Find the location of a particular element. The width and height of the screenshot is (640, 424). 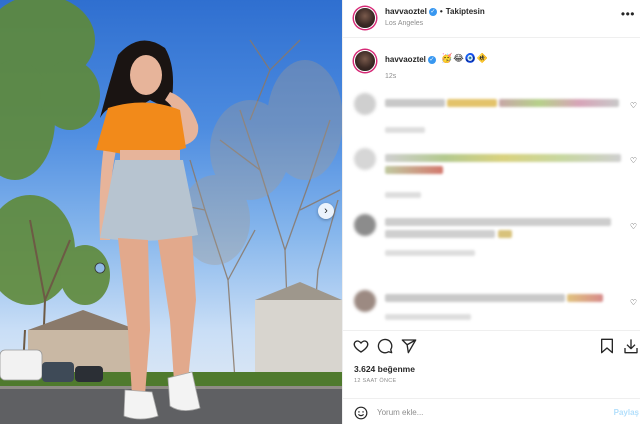

more-options-button: ••• is located at coordinates (628, 14).